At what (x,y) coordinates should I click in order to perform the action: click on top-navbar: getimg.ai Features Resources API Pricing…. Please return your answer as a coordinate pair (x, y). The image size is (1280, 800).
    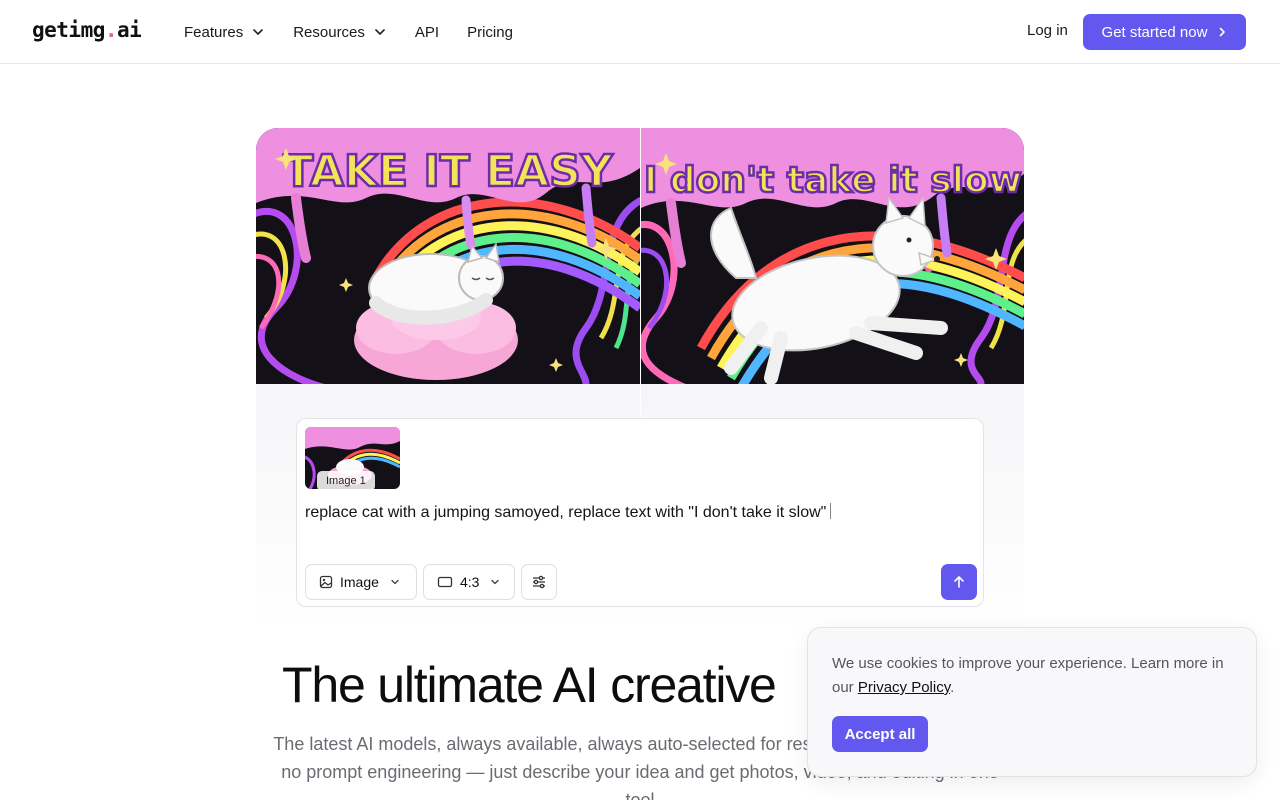
    Looking at the image, I should click on (640, 32).